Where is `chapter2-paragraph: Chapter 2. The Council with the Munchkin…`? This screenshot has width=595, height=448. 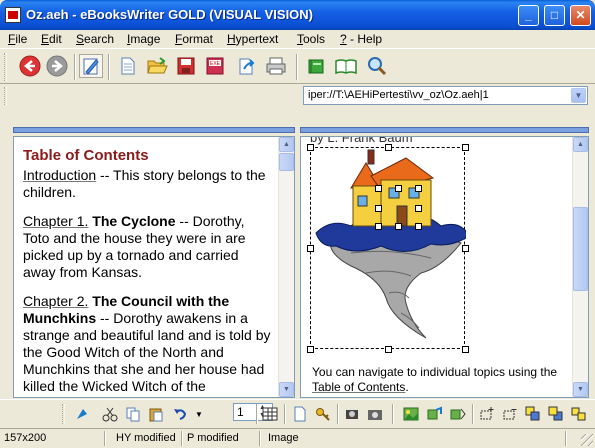
chapter2-paragraph: Chapter 2. The Council with the Munchkin… is located at coordinates (147, 343).